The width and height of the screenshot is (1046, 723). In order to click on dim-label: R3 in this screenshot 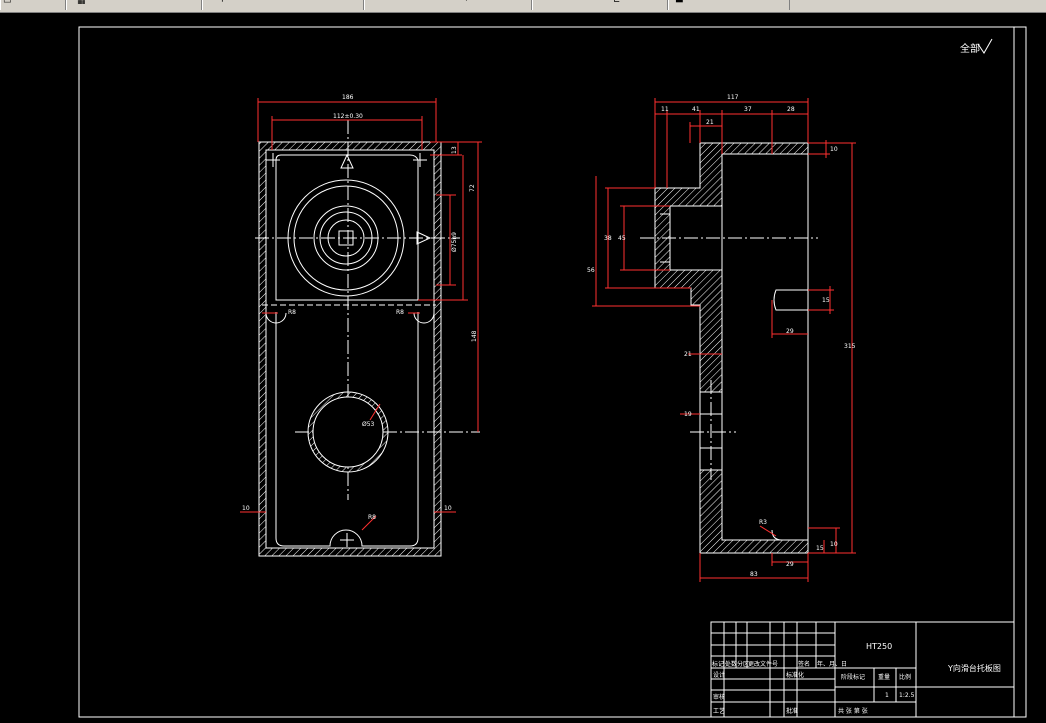, I will do `click(763, 522)`.